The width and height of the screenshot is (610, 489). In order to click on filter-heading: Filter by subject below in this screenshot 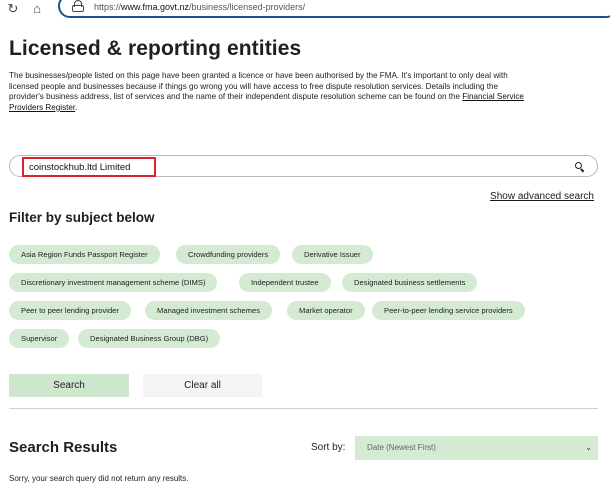, I will do `click(82, 217)`.